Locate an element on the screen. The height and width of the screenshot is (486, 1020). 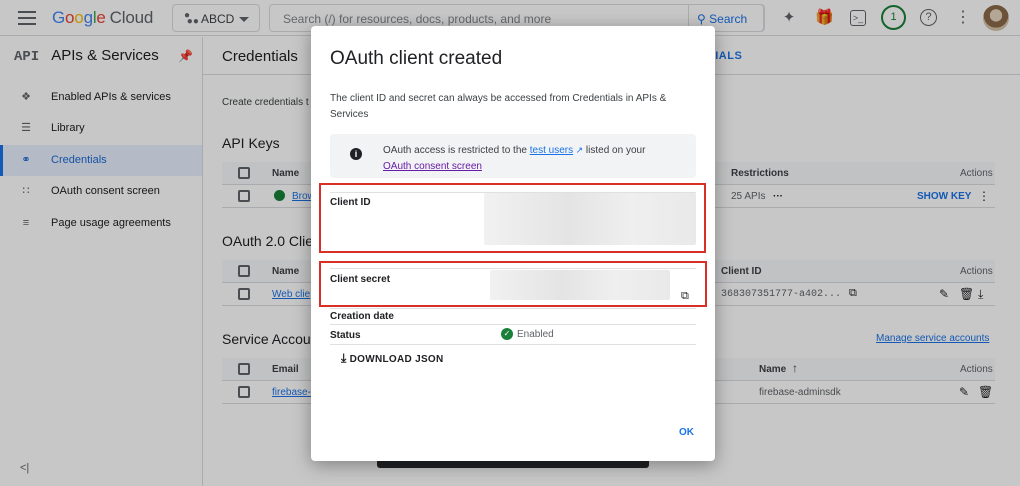
ok-button: OK is located at coordinates (686, 432).